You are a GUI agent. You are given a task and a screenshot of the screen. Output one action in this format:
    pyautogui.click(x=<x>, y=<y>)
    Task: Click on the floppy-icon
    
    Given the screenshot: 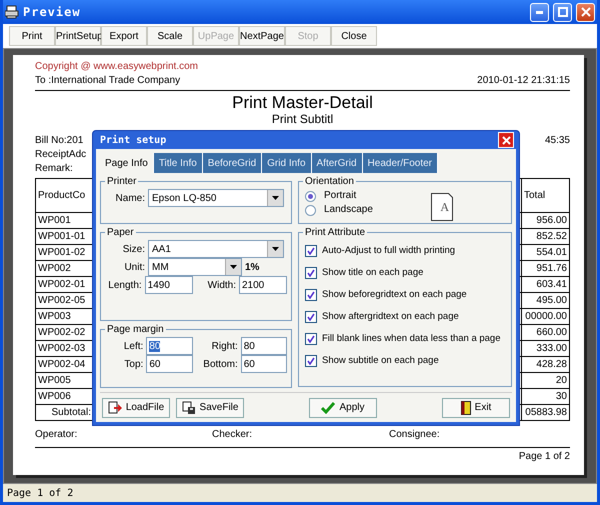 What is the action you would take?
    pyautogui.click(x=189, y=407)
    